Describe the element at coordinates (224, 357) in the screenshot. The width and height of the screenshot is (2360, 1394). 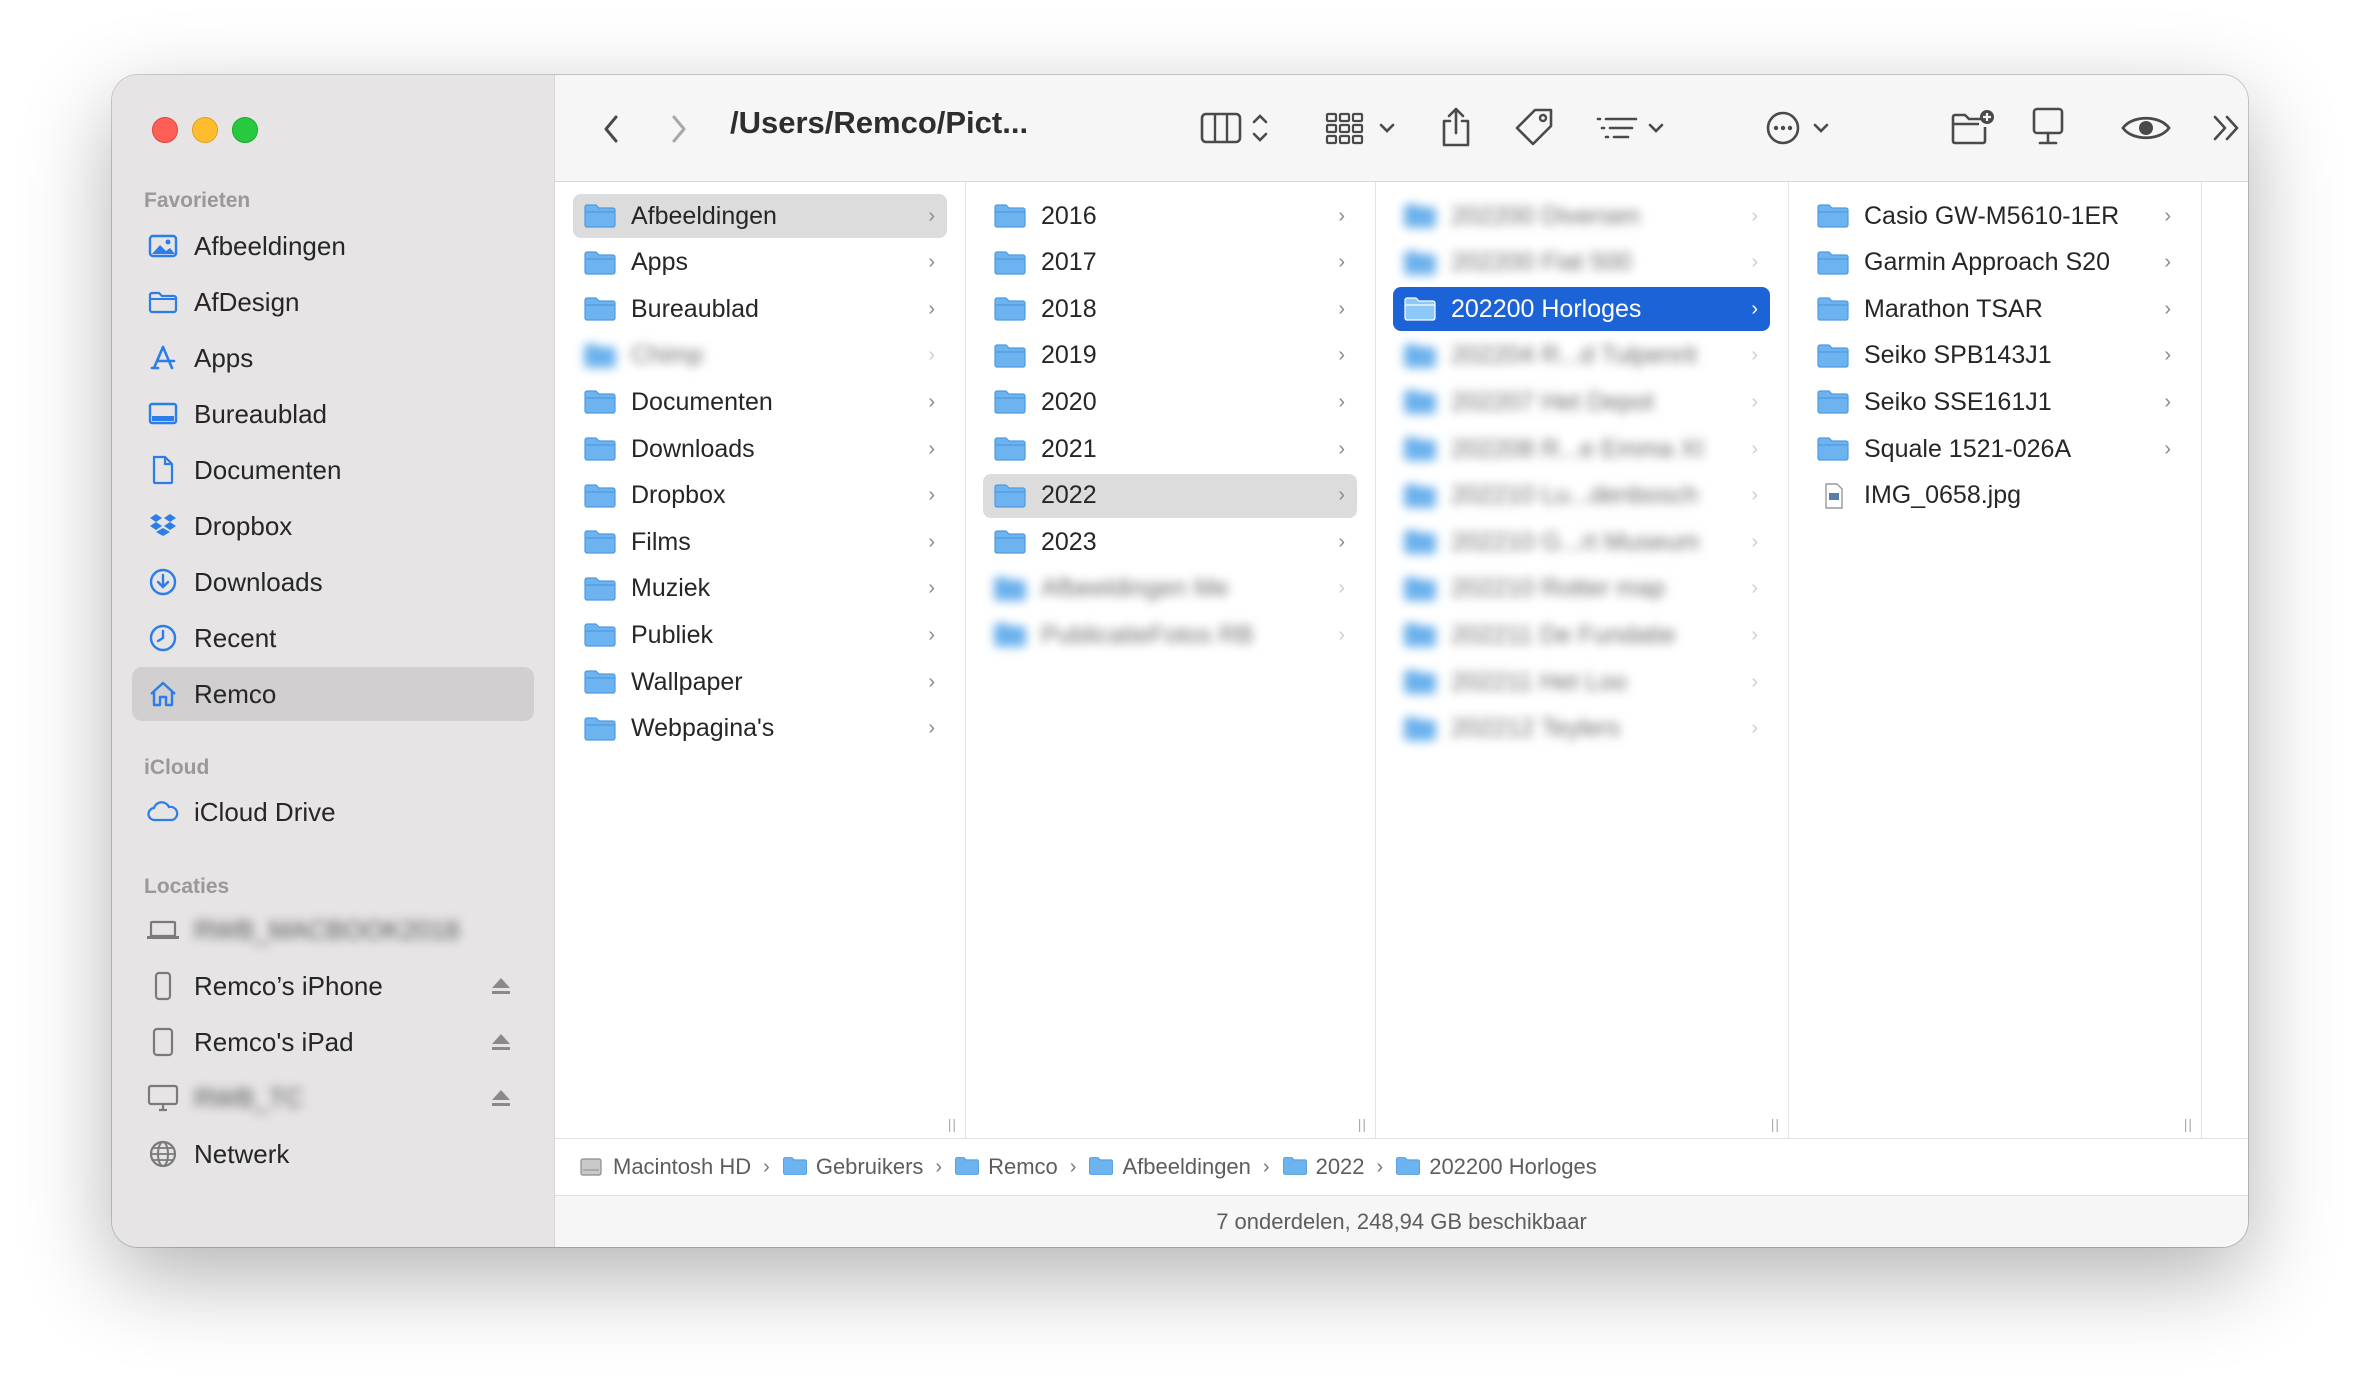
I see `sidebar-item-label: Apps` at that location.